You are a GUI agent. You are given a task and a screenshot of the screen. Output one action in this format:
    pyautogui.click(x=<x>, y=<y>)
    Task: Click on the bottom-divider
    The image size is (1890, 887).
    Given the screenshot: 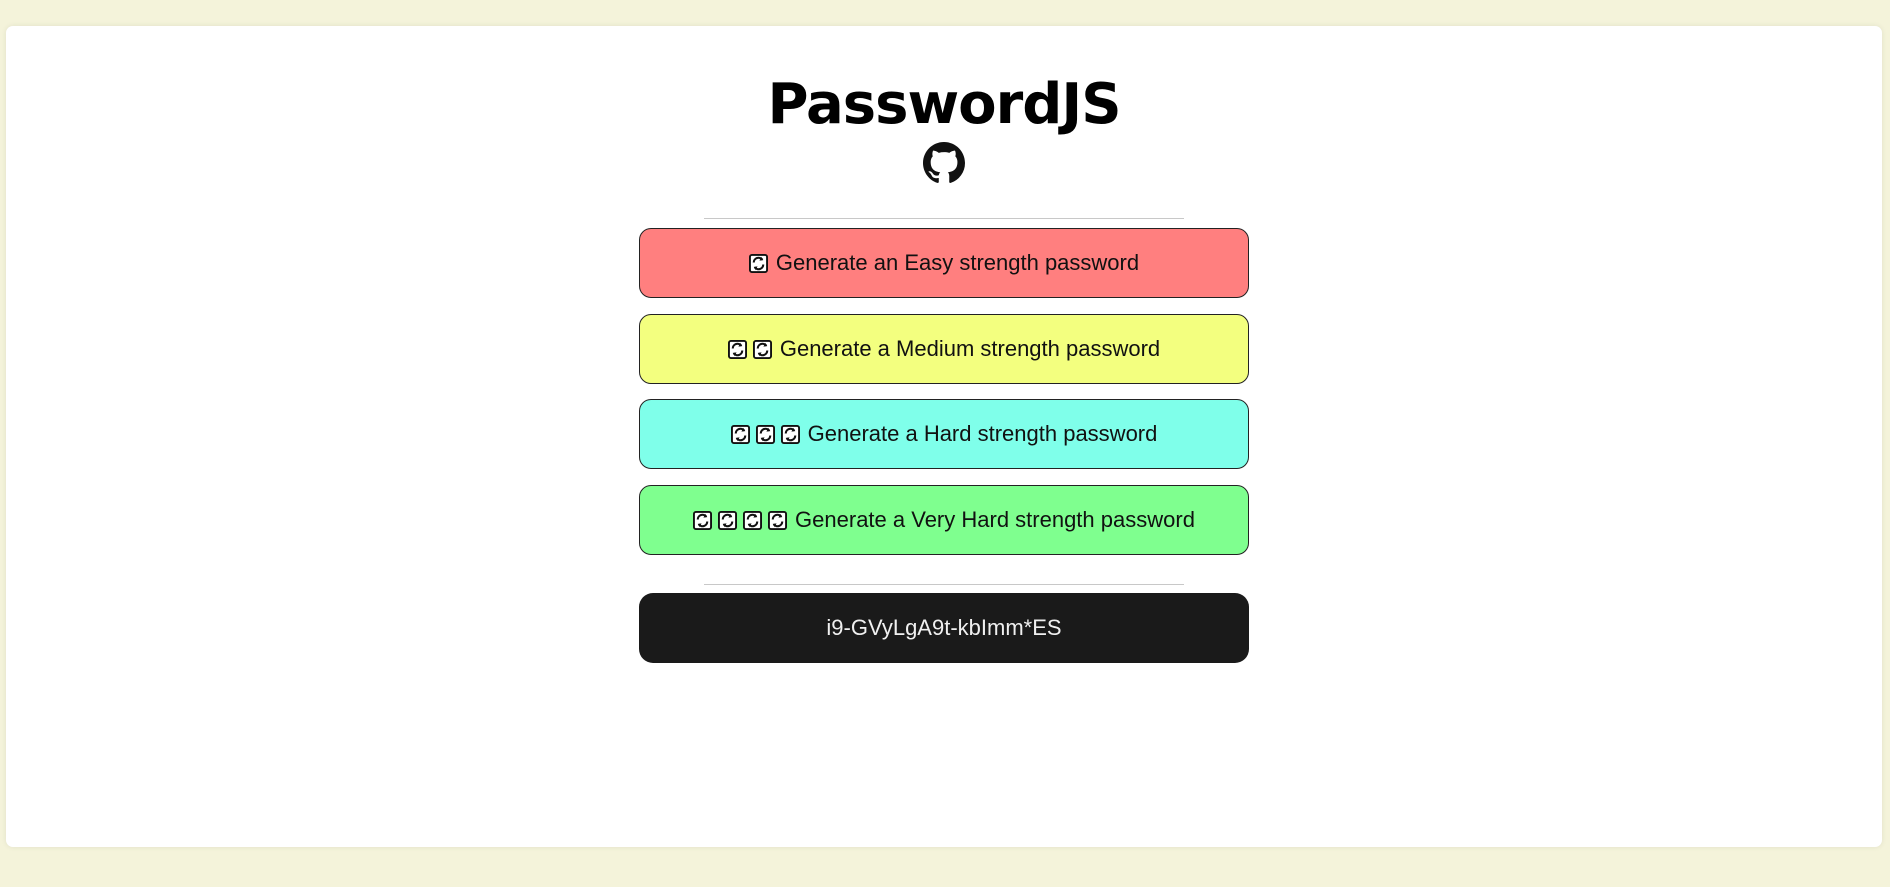 What is the action you would take?
    pyautogui.click(x=944, y=584)
    